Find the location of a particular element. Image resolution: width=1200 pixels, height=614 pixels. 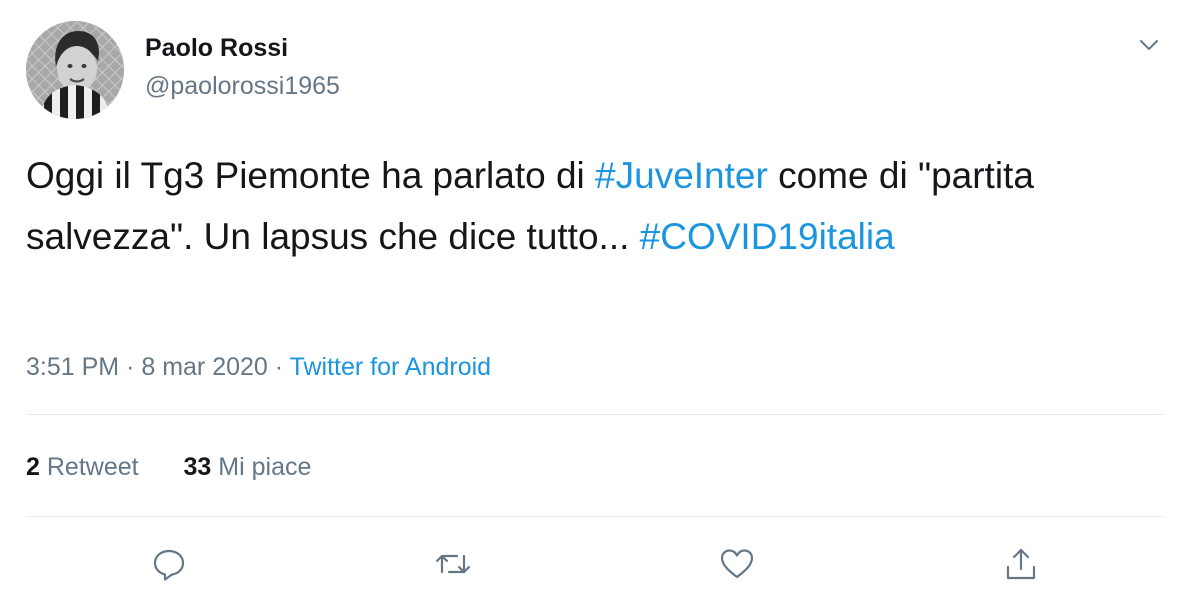

chevron-down-icon is located at coordinates (1149, 45).